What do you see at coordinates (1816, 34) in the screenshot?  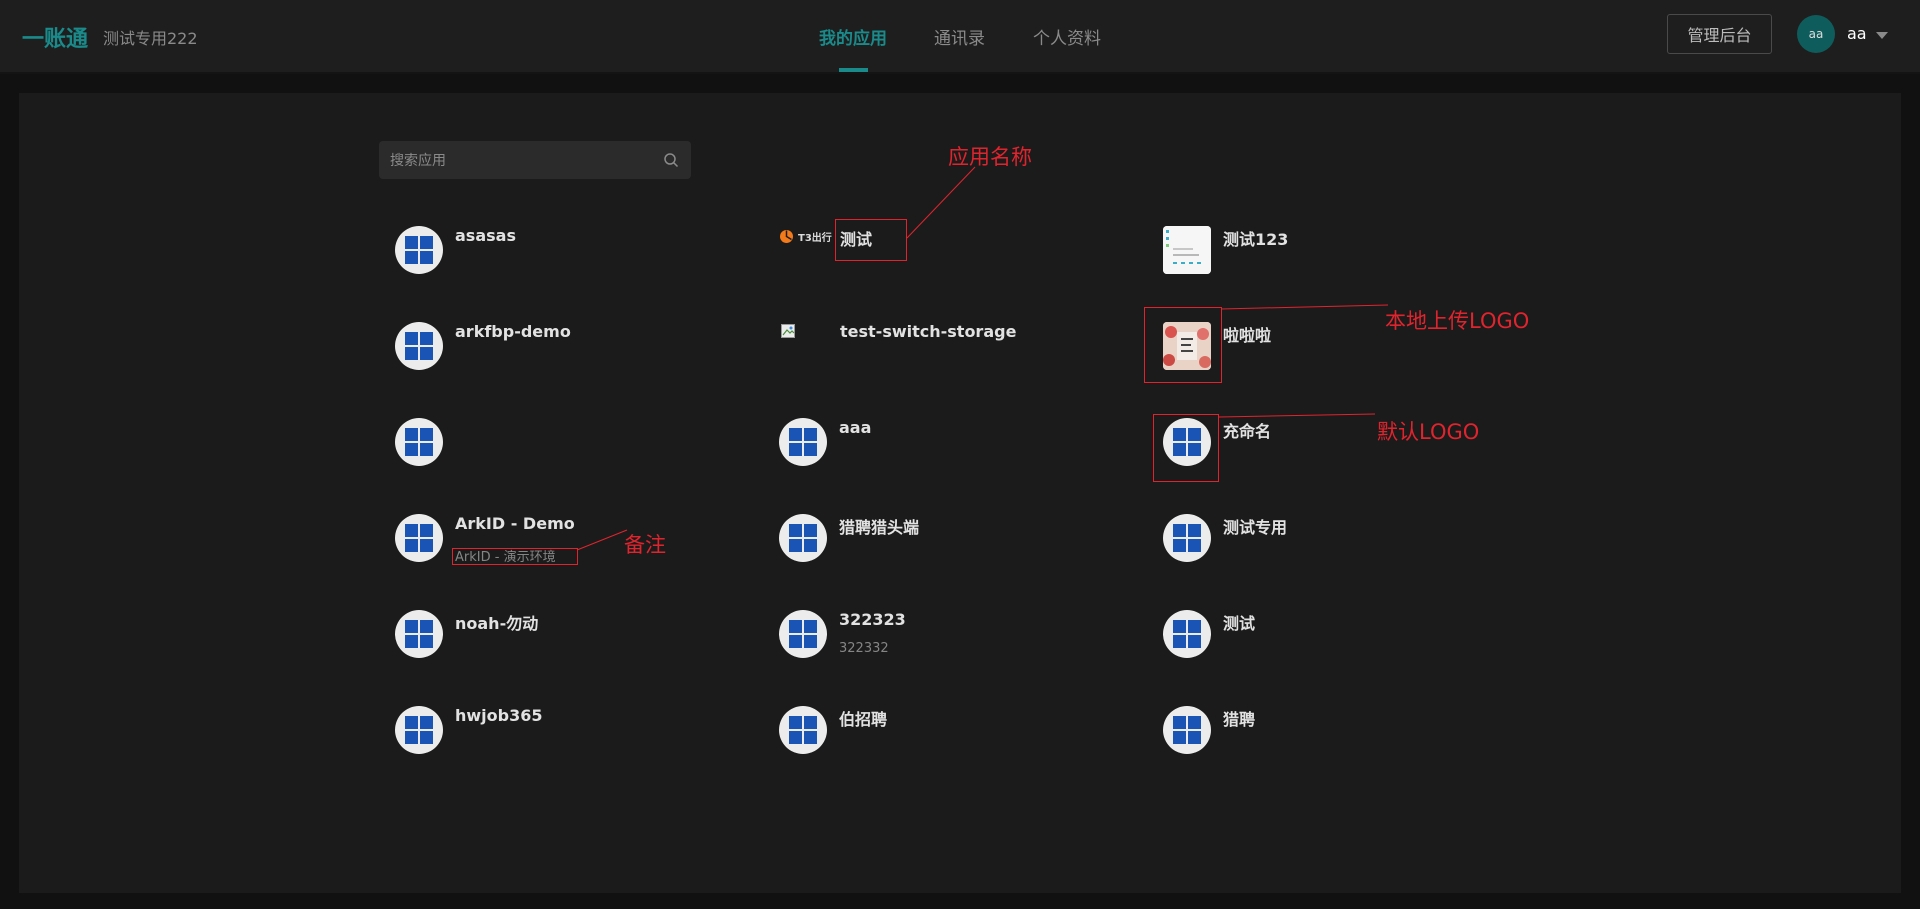 I see `avatar: aa` at bounding box center [1816, 34].